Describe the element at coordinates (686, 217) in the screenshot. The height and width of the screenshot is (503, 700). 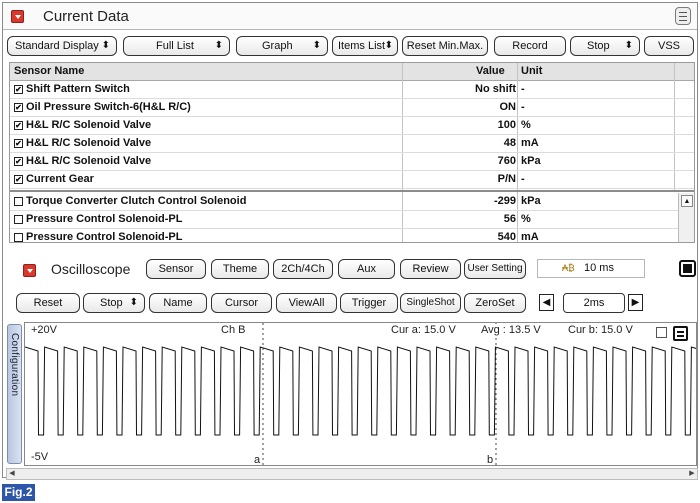
I see `table-scrollbar: ▲` at that location.